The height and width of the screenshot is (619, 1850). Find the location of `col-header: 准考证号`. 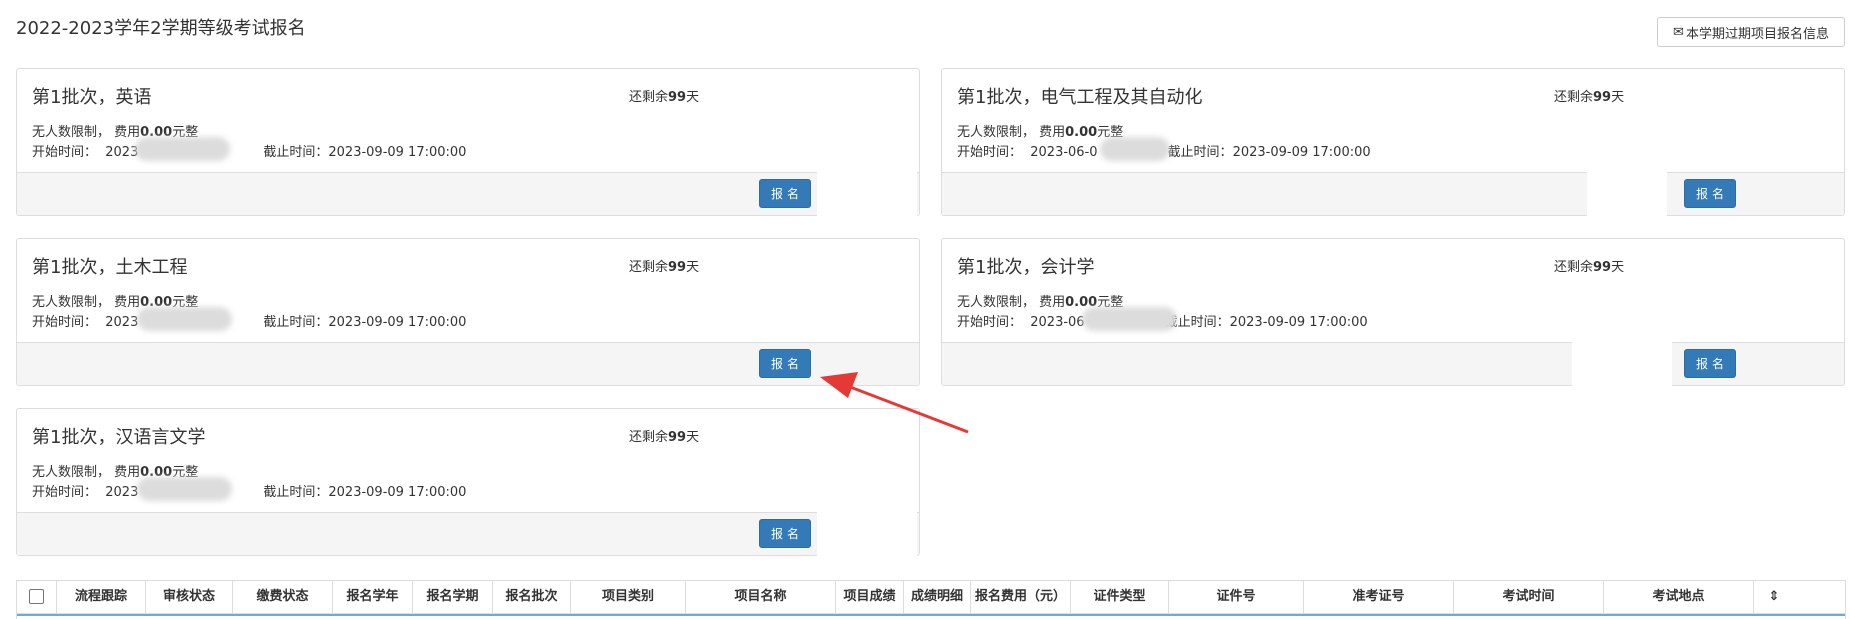

col-header: 准考证号 is located at coordinates (1379, 597).